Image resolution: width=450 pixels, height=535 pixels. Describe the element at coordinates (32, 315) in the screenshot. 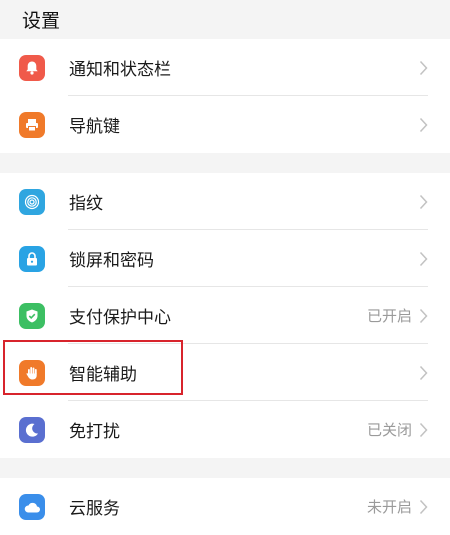

I see `shield-check-icon` at that location.